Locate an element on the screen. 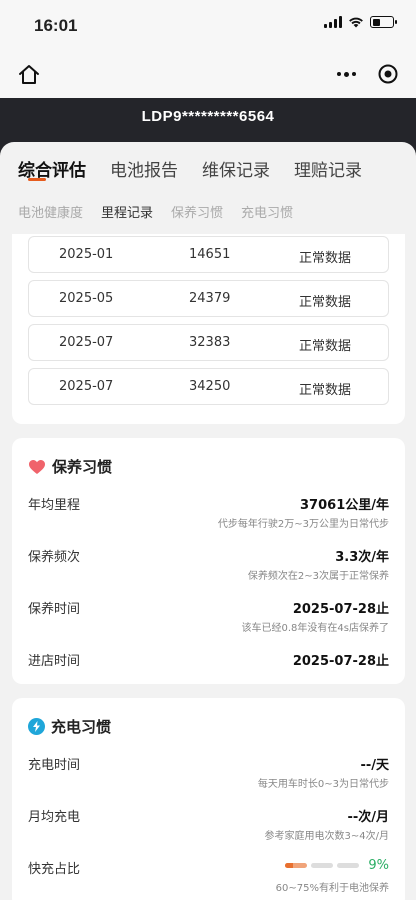 This screenshot has height=900, width=416. info-label: 充电时间 is located at coordinates (54, 765).